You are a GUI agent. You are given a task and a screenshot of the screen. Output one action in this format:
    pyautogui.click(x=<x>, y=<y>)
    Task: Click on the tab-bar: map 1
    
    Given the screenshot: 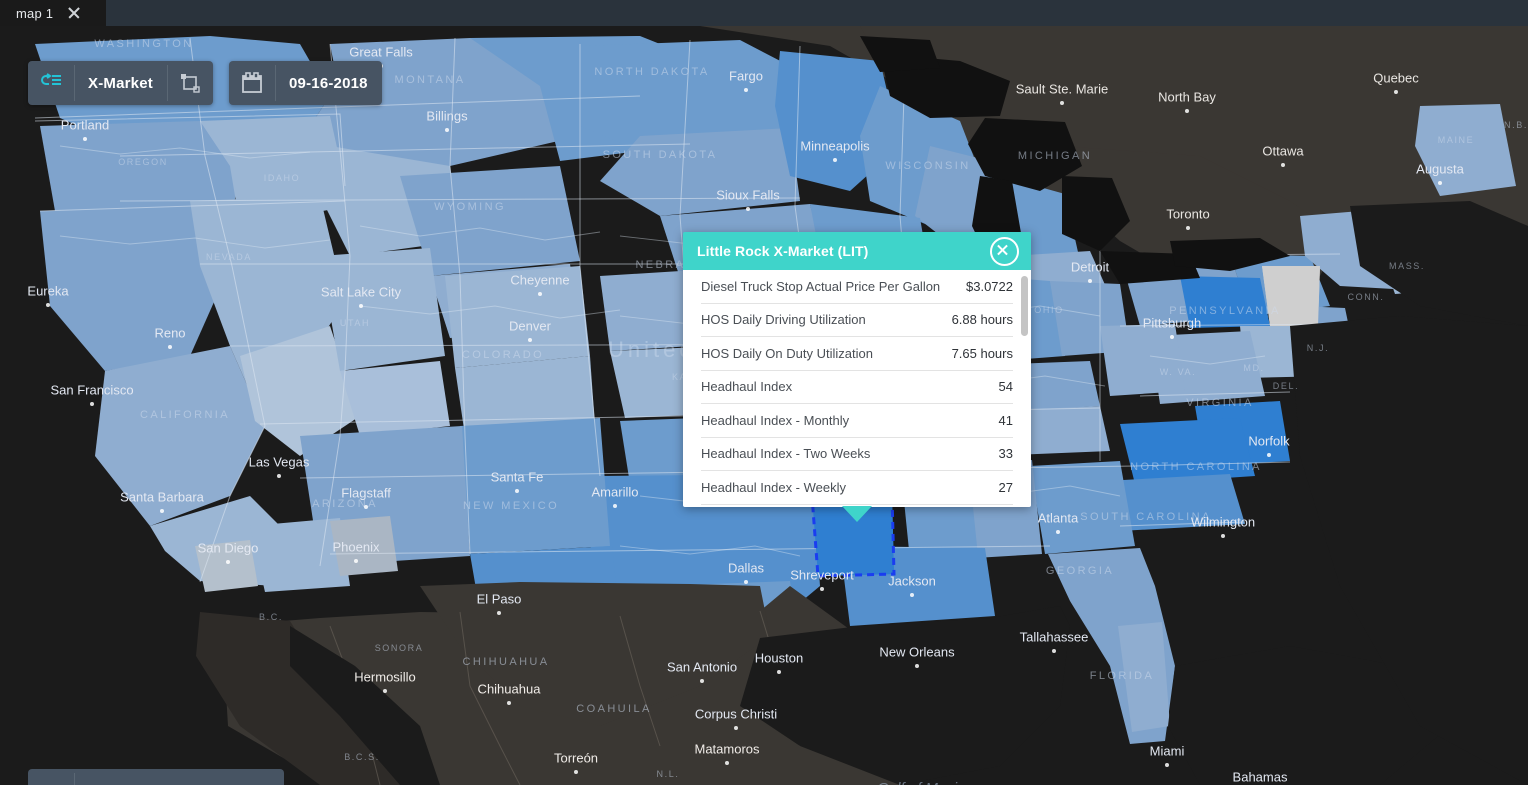 What is the action you would take?
    pyautogui.click(x=764, y=13)
    